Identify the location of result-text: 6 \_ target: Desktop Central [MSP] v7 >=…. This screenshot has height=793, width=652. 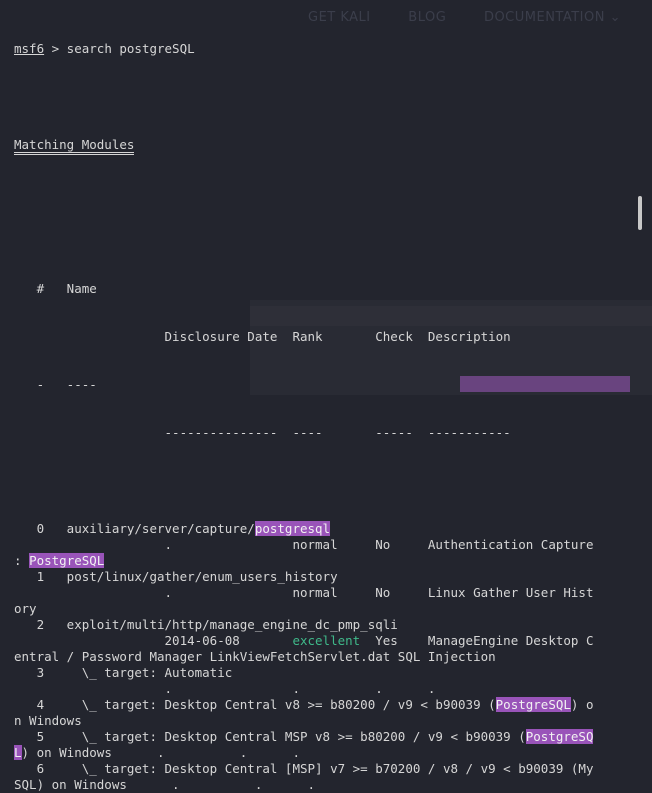
(304, 768).